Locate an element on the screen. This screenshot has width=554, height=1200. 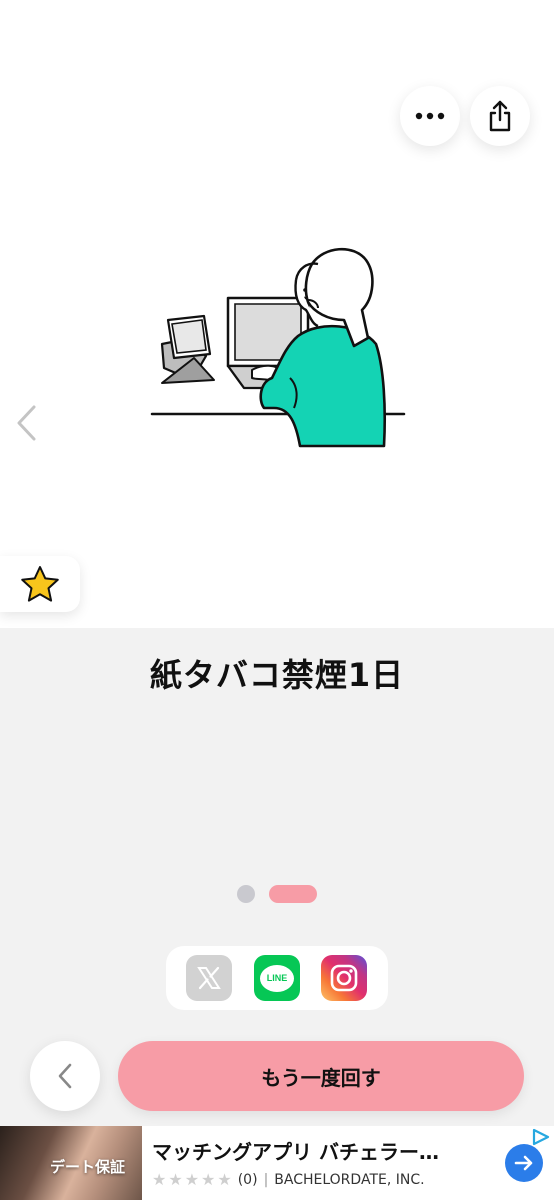
instagram-logo-icon is located at coordinates (344, 978).